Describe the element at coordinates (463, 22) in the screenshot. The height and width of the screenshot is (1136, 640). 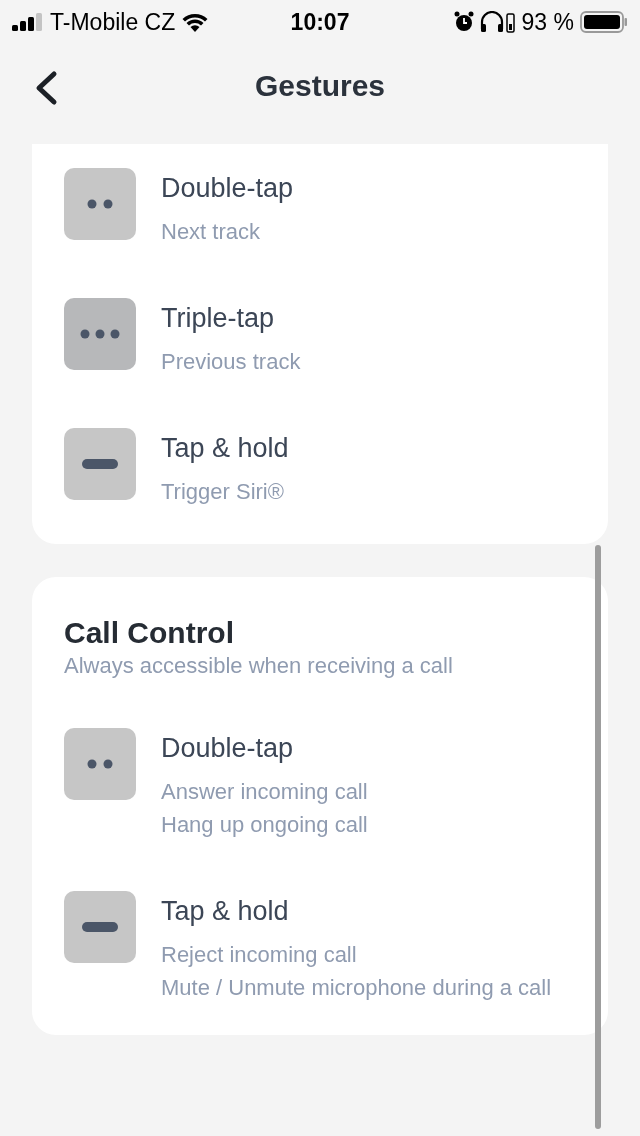
I see `alarm-icon` at that location.